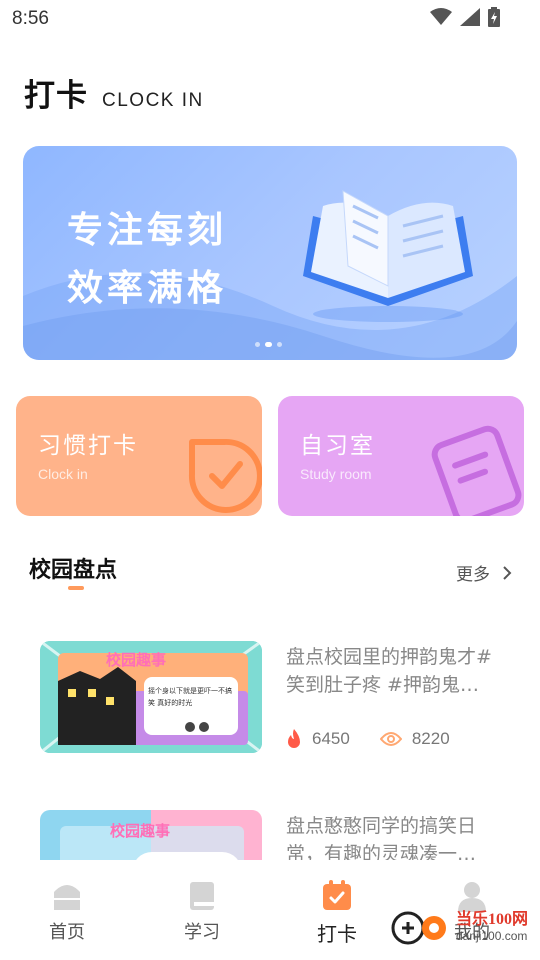 The height and width of the screenshot is (960, 540). Describe the element at coordinates (492, 919) in the screenshot. I see `watermark-brand: 当乐100网` at that location.